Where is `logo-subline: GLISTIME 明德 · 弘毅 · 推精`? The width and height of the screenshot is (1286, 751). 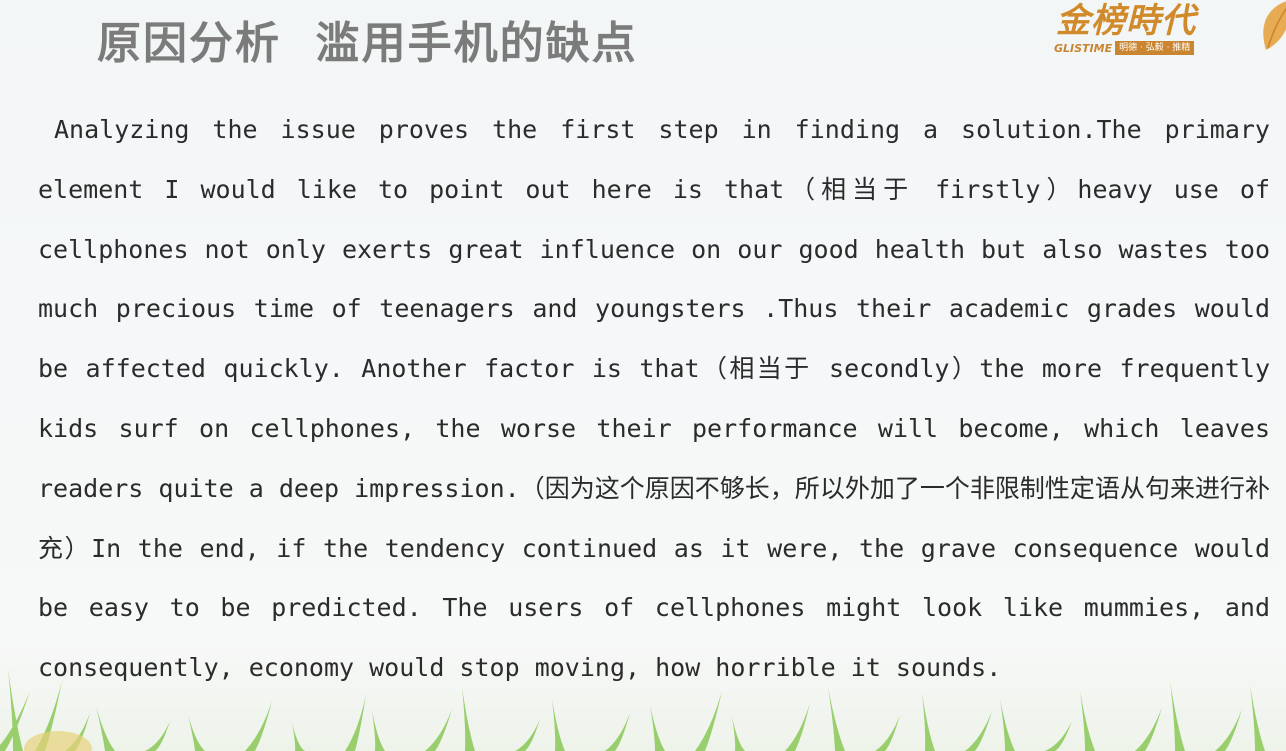 logo-subline: GLISTIME 明德 · 弘毅 · 推精 is located at coordinates (1124, 48).